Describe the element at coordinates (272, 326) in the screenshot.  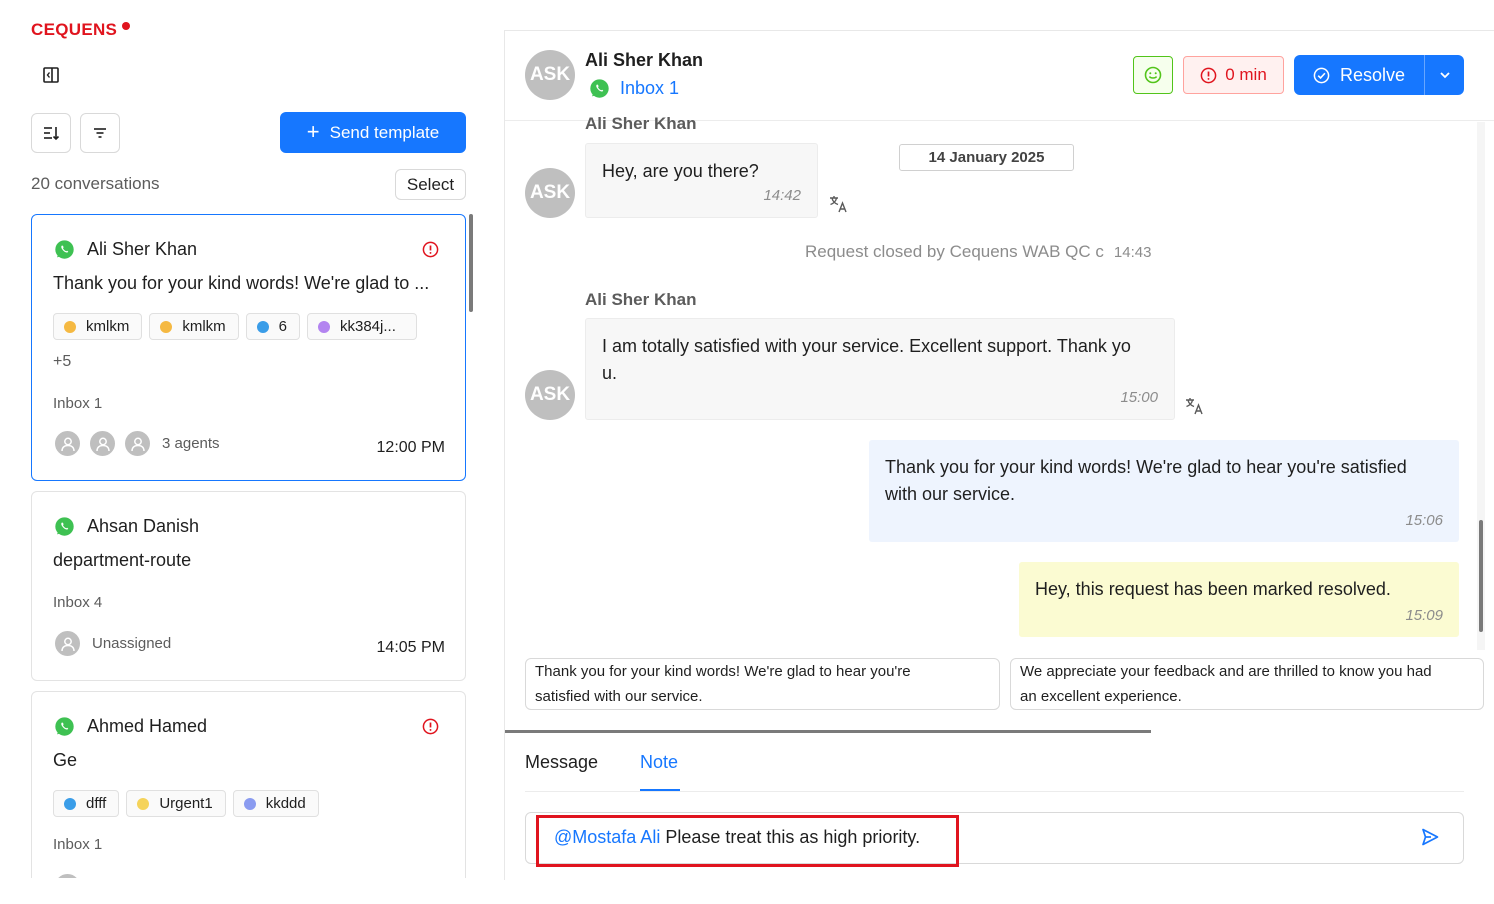
I see `tag: 6` at that location.